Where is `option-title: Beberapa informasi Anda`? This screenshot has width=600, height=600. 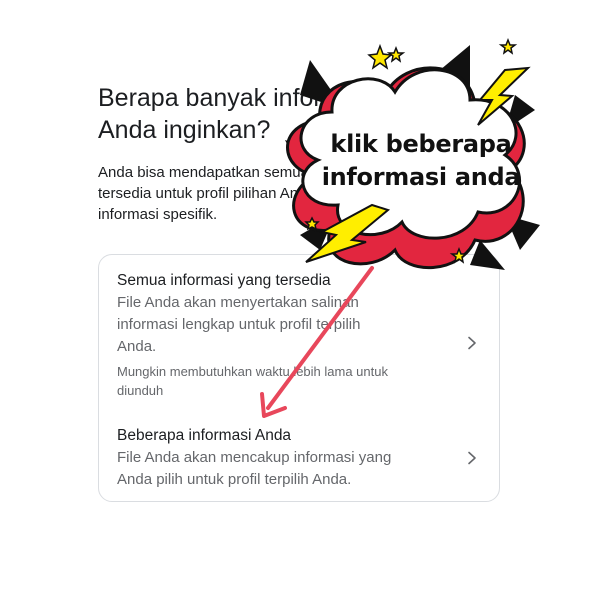
option-title: Beberapa informasi Anda is located at coordinates (204, 435).